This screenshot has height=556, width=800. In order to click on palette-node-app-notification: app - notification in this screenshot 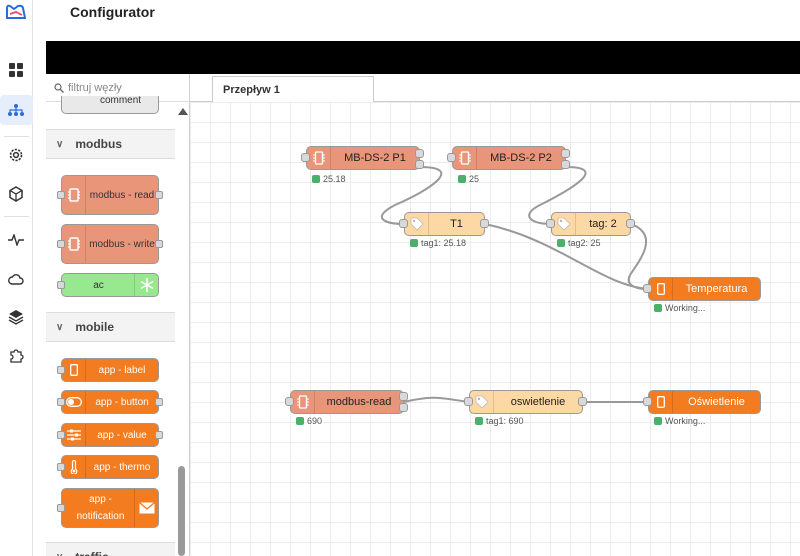, I will do `click(108, 508)`.